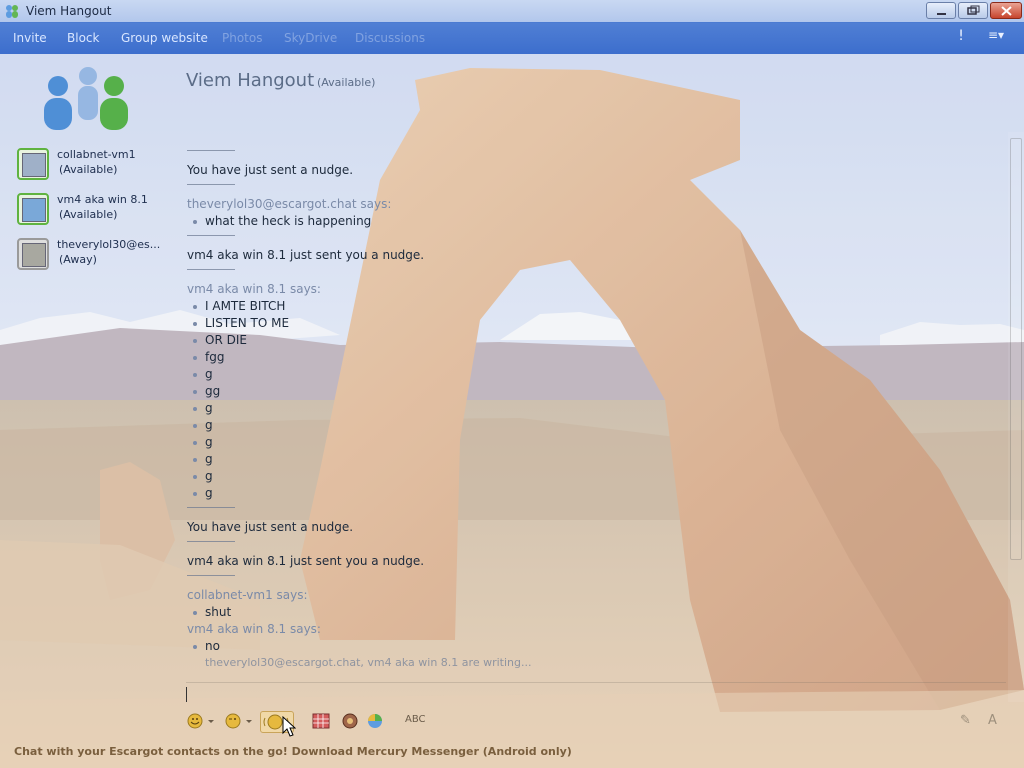 The image size is (1024, 768). I want to click on toolbar-discussions: Discussions, so click(390, 38).